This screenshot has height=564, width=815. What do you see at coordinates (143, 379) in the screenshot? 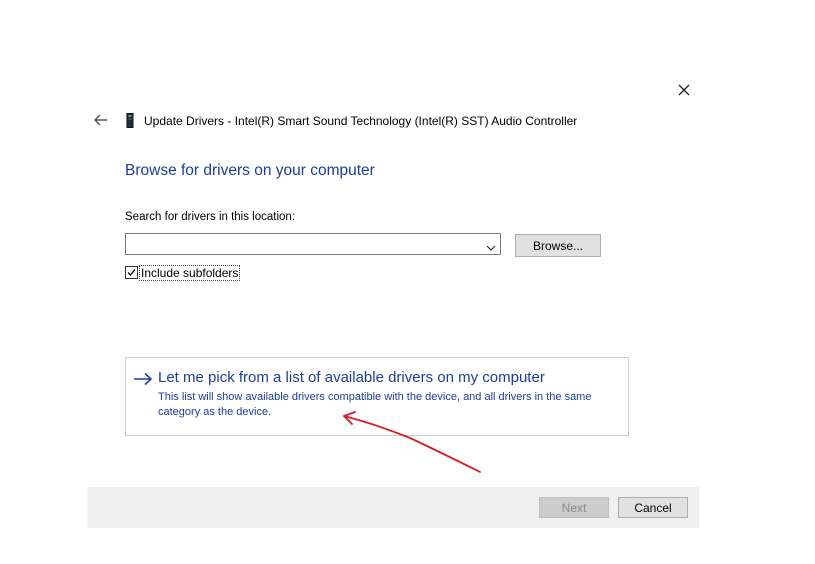
I see `right-arrow-icon` at bounding box center [143, 379].